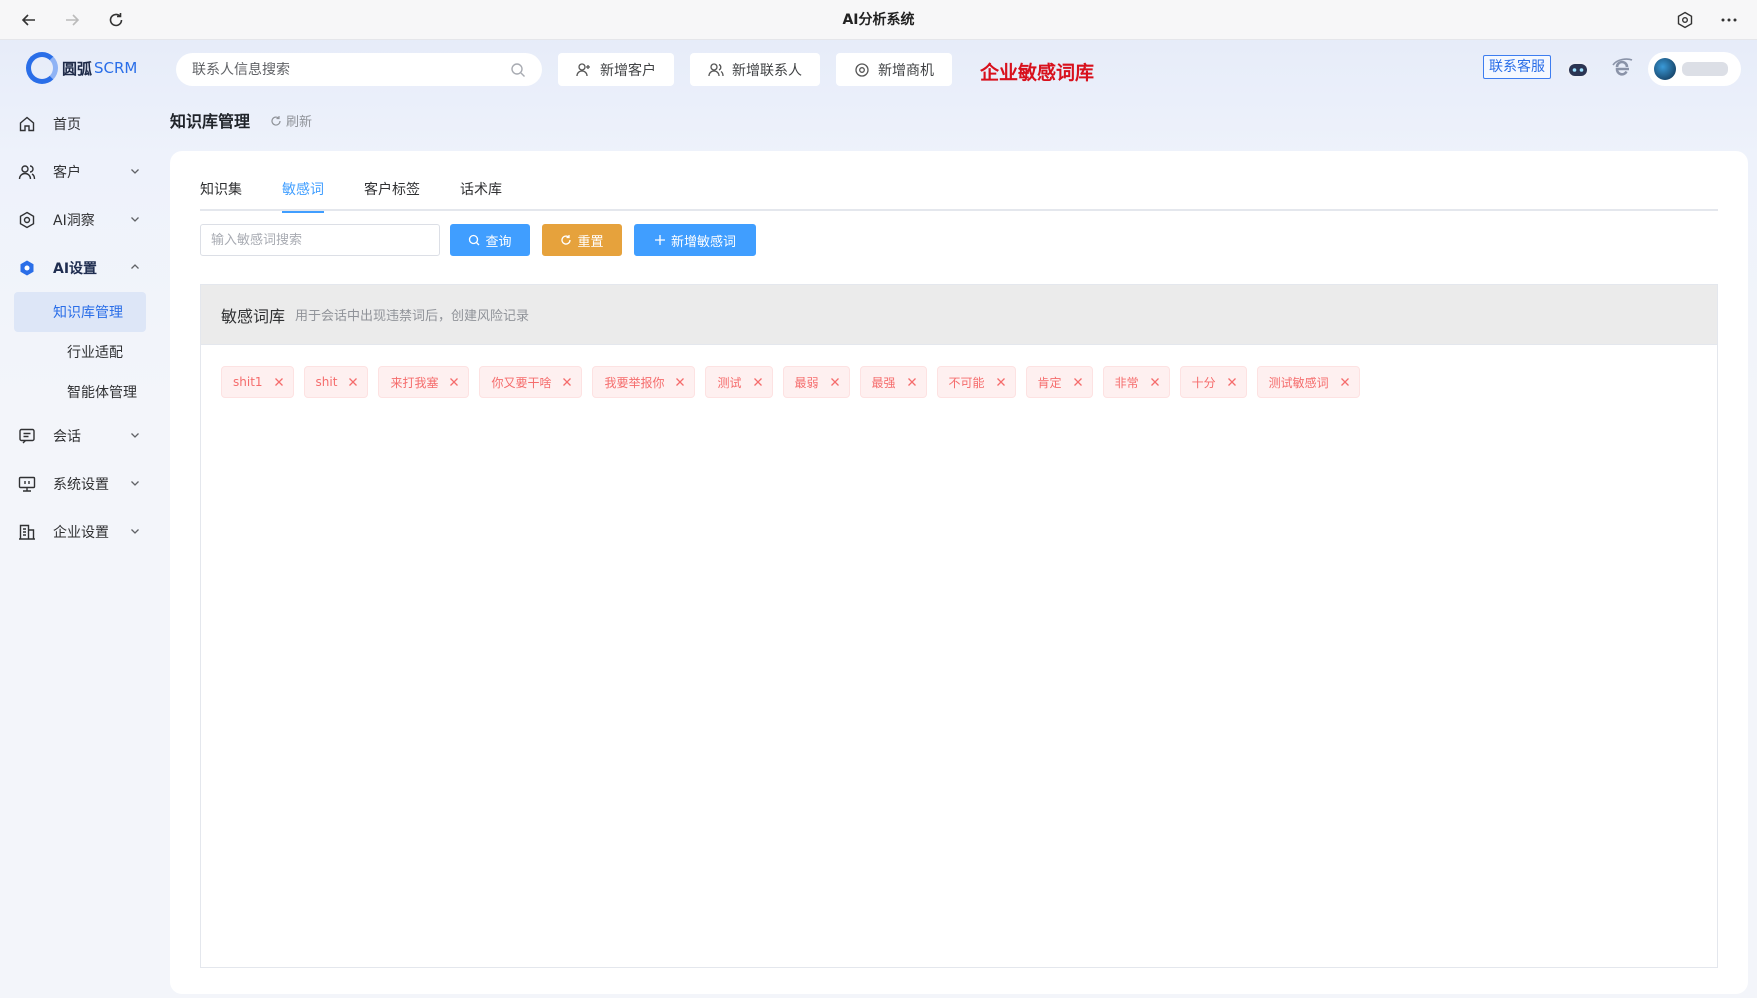  What do you see at coordinates (1126, 382) in the screenshot?
I see `tag-label: 非常` at bounding box center [1126, 382].